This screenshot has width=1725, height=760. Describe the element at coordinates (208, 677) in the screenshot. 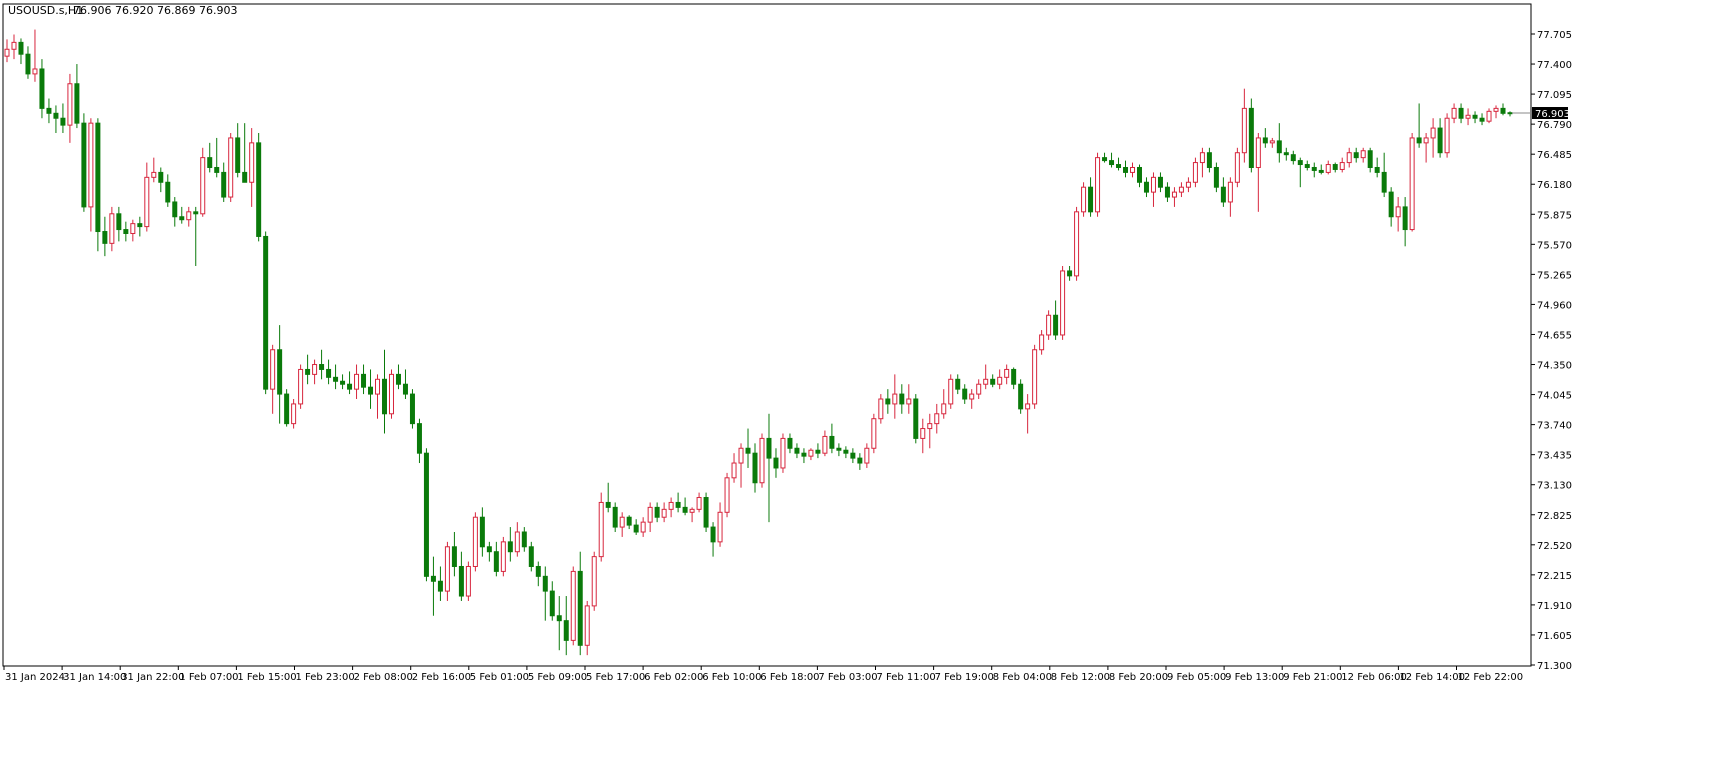

I see `x-tick-label: 1 Feb 07:00` at that location.